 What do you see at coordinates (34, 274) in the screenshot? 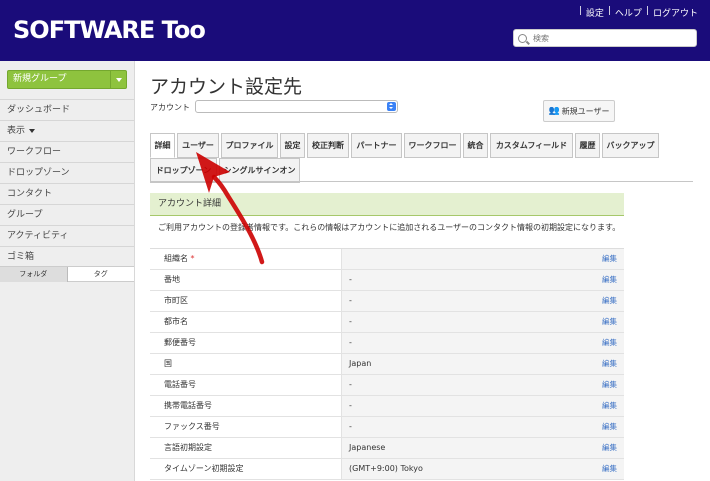
I see `tab-folders: フォルダ` at bounding box center [34, 274].